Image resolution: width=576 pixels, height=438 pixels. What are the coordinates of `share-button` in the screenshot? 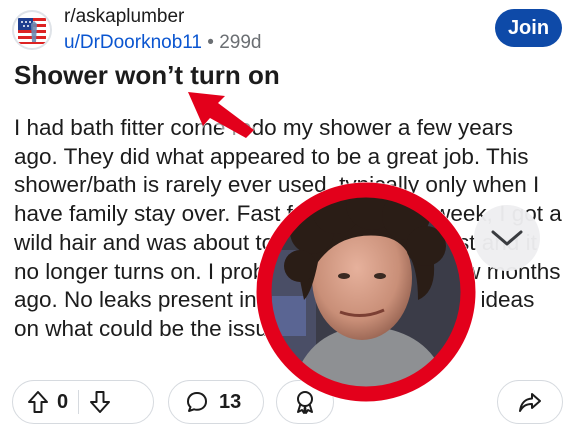 It's located at (530, 402).